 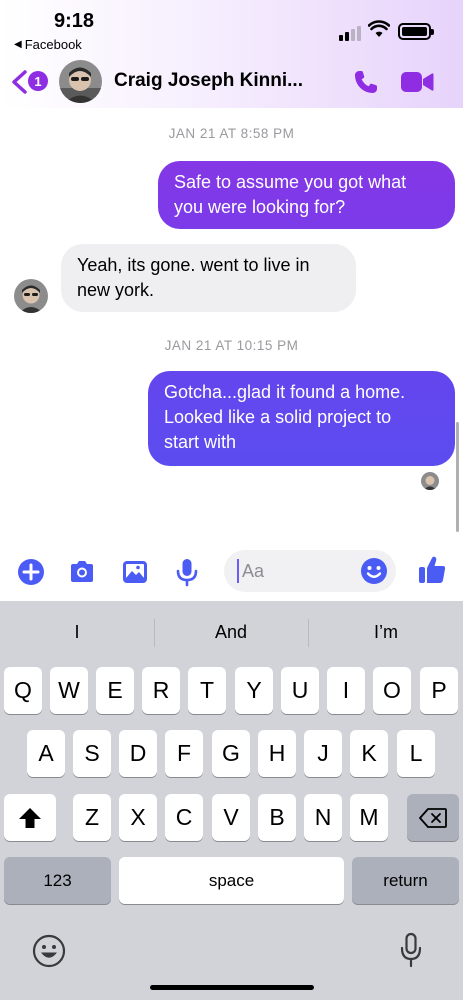 What do you see at coordinates (285, 392) in the screenshot?
I see `message-line: Gotcha...glad it found a home.` at bounding box center [285, 392].